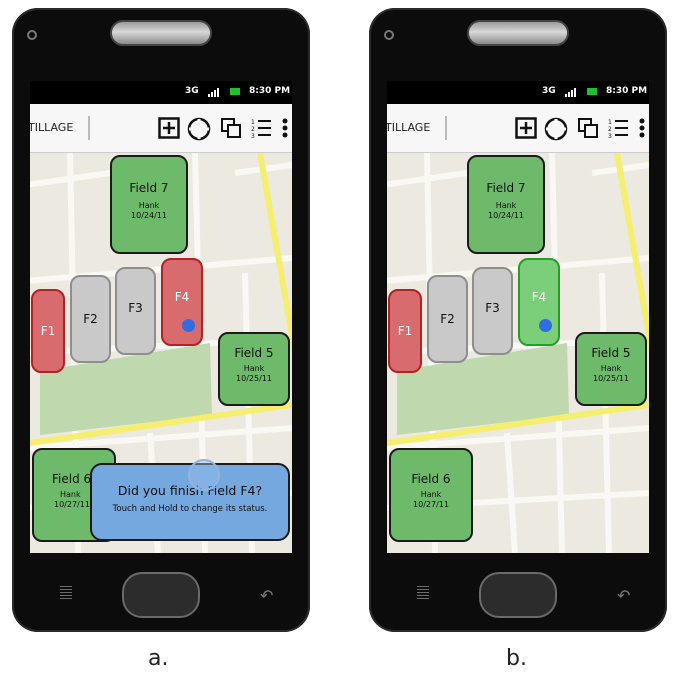  What do you see at coordinates (190, 509) in the screenshot?
I see `toast-subtitle: Touch and Hold to change its status.` at bounding box center [190, 509].